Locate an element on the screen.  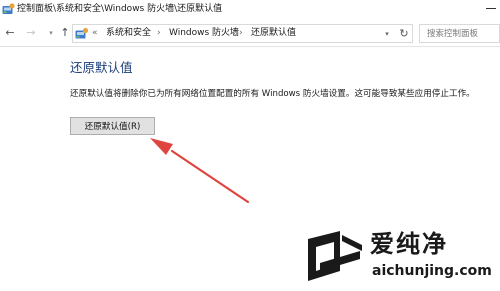
watermark-site: aichunjing.com is located at coordinates (432, 271).